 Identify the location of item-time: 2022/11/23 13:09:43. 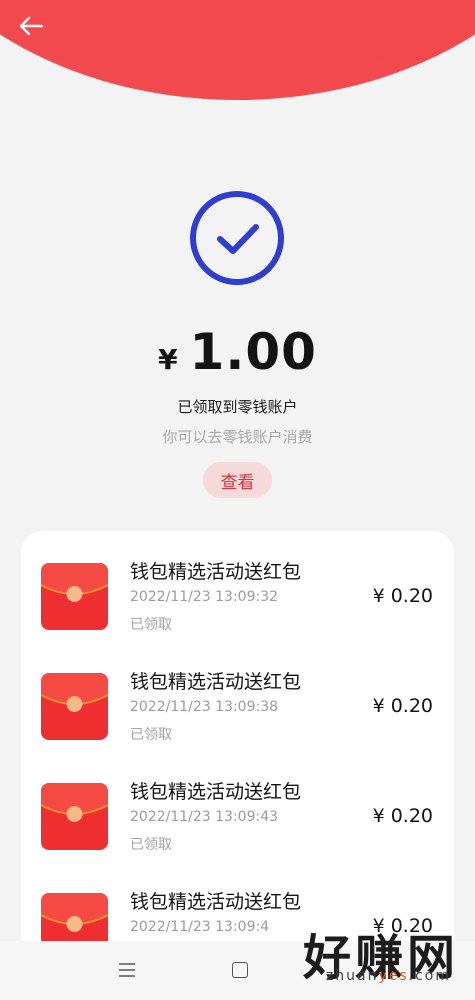
(204, 817).